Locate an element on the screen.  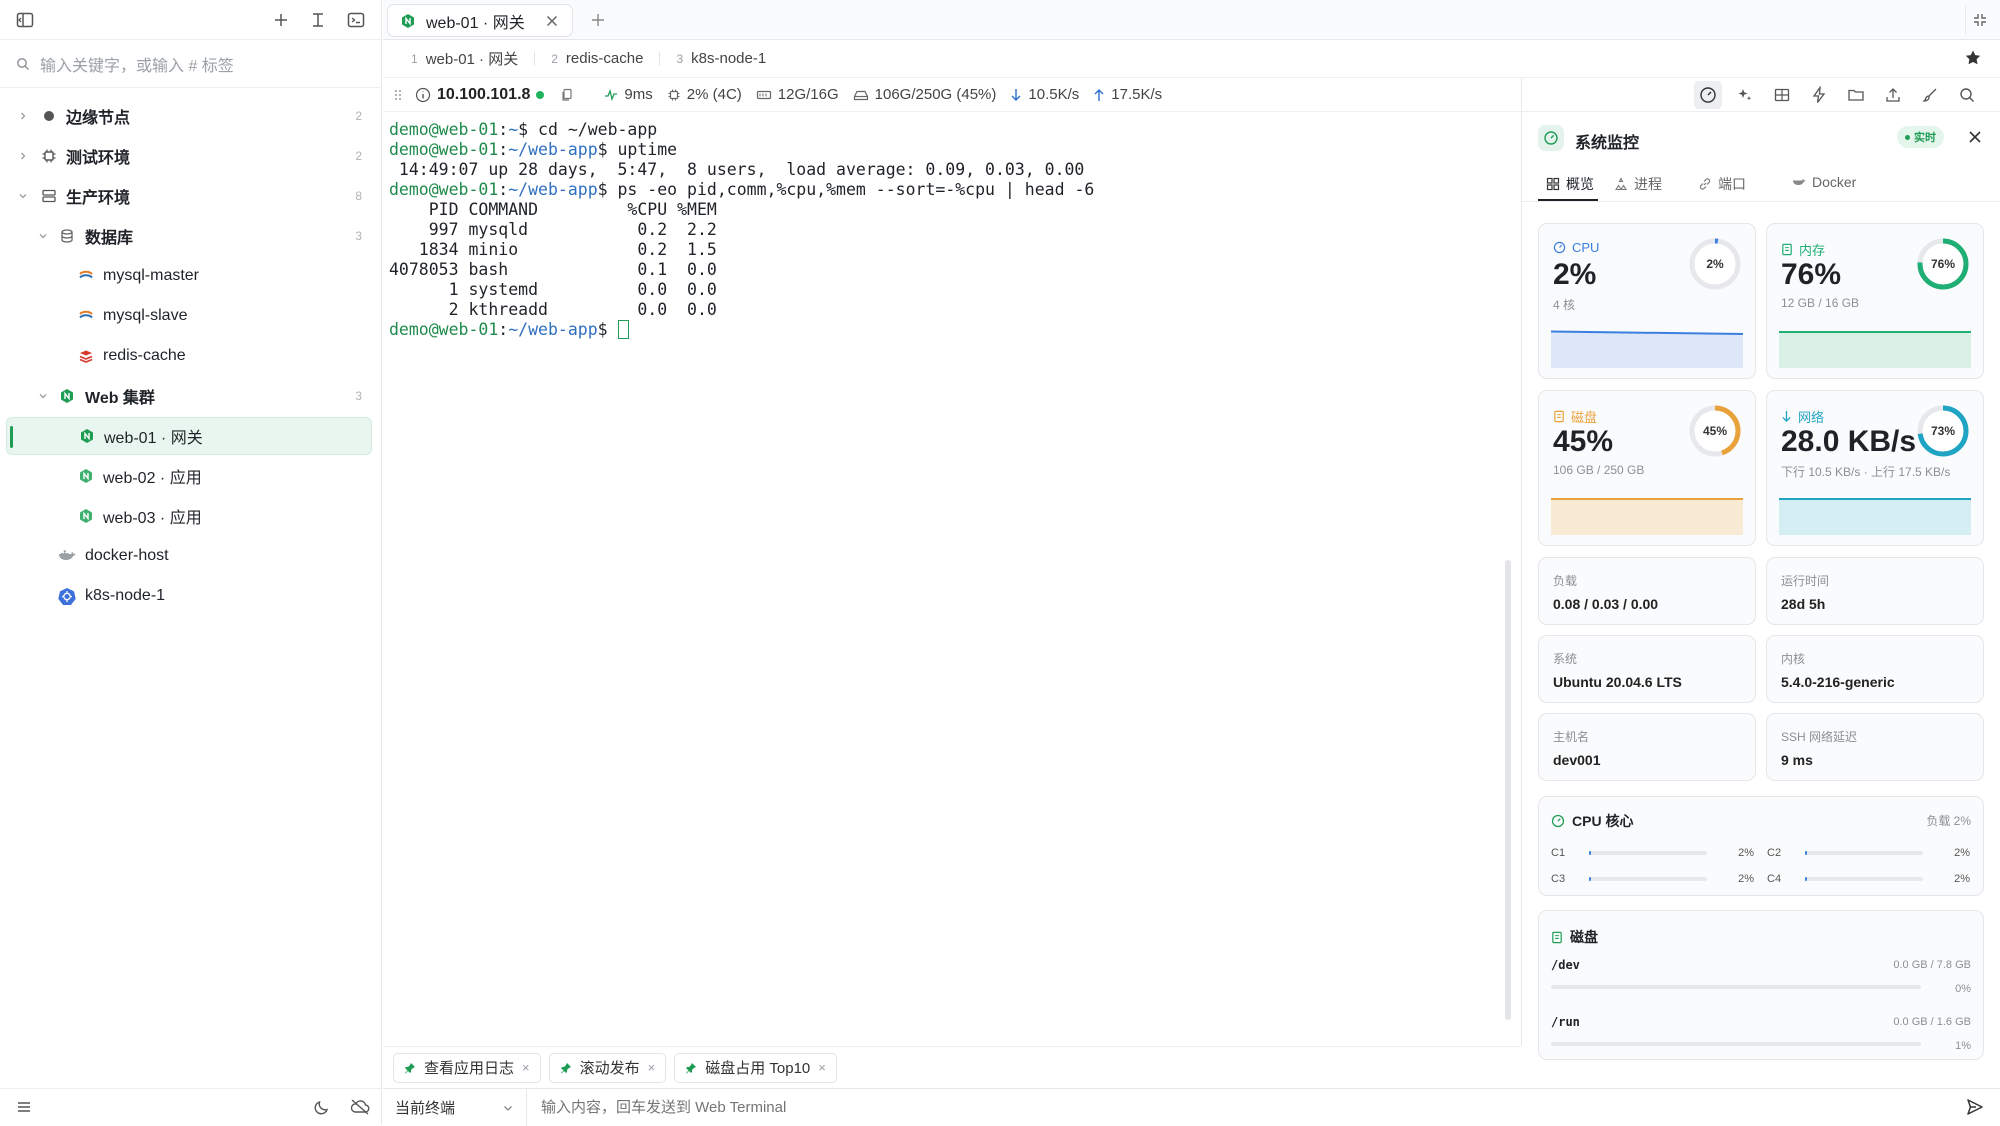
menu-icon is located at coordinates (24, 1107).